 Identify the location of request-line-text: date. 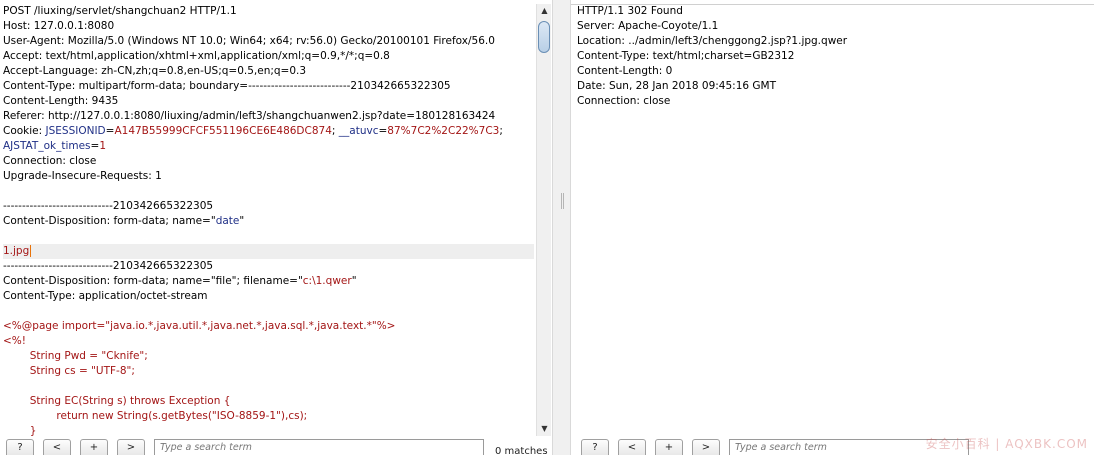
(227, 221).